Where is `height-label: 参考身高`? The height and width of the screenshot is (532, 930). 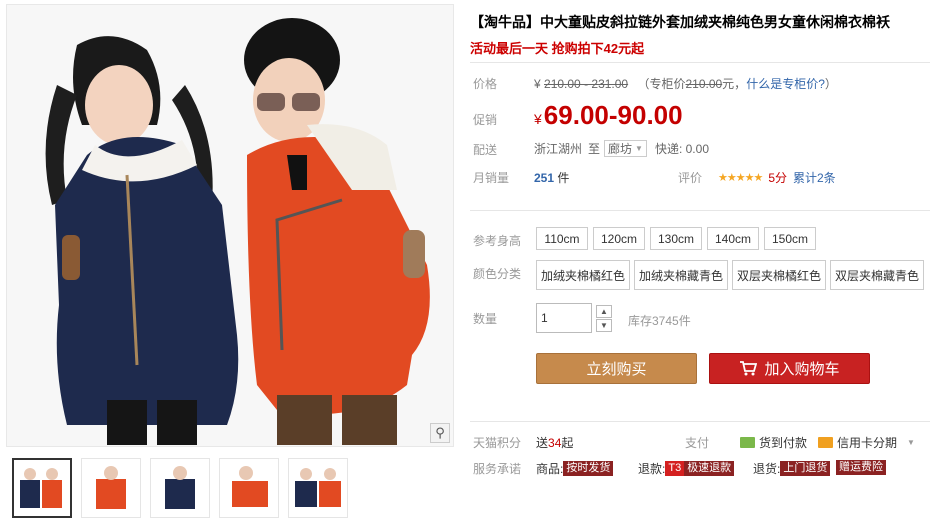 height-label: 参考身高 is located at coordinates (497, 241).